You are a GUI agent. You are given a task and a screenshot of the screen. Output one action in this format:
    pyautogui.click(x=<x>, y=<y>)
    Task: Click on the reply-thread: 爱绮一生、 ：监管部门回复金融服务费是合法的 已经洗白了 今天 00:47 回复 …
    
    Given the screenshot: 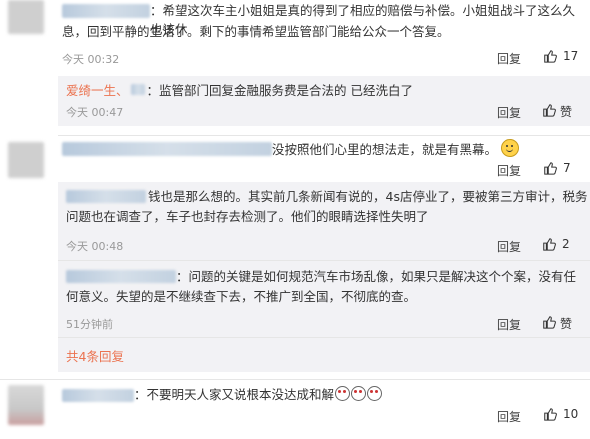 What is the action you would take?
    pyautogui.click(x=324, y=101)
    